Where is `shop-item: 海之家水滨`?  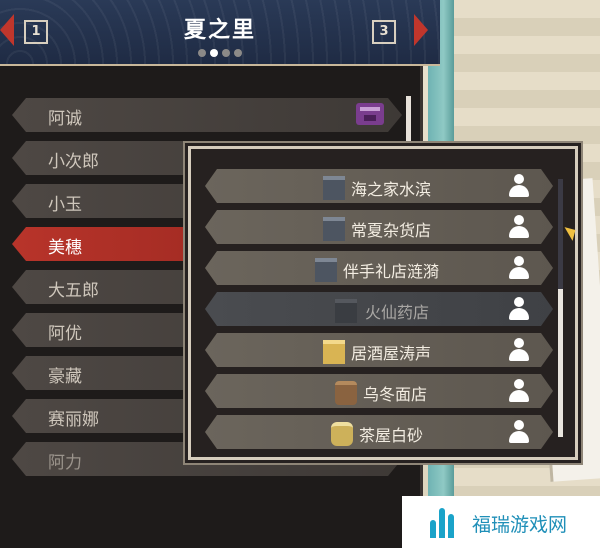 shop-item: 海之家水滨 is located at coordinates (379, 186).